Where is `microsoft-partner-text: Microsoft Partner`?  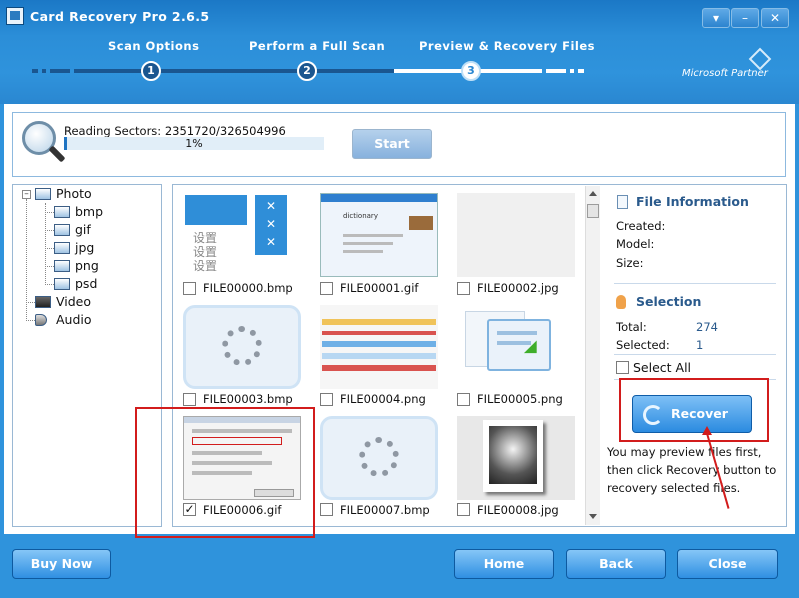
microsoft-partner-text: Microsoft Partner is located at coordinates (725, 73).